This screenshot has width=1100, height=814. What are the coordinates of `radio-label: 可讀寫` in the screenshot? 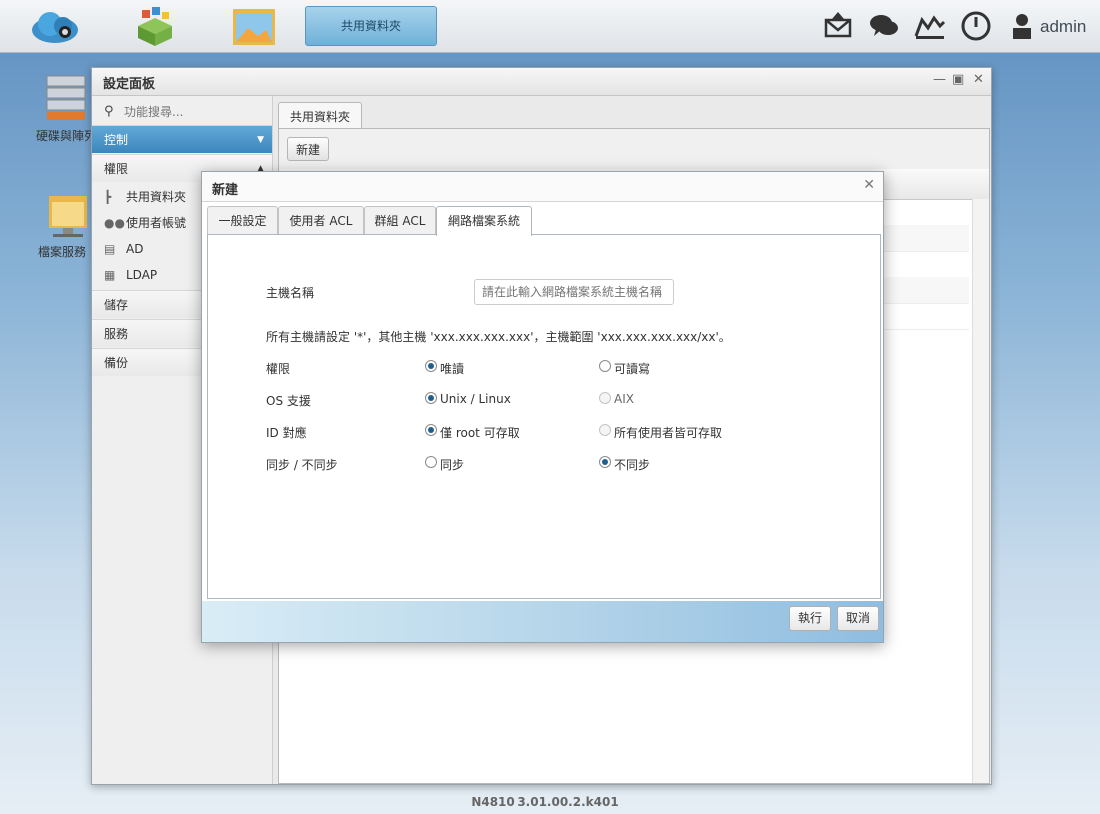 It's located at (632, 369).